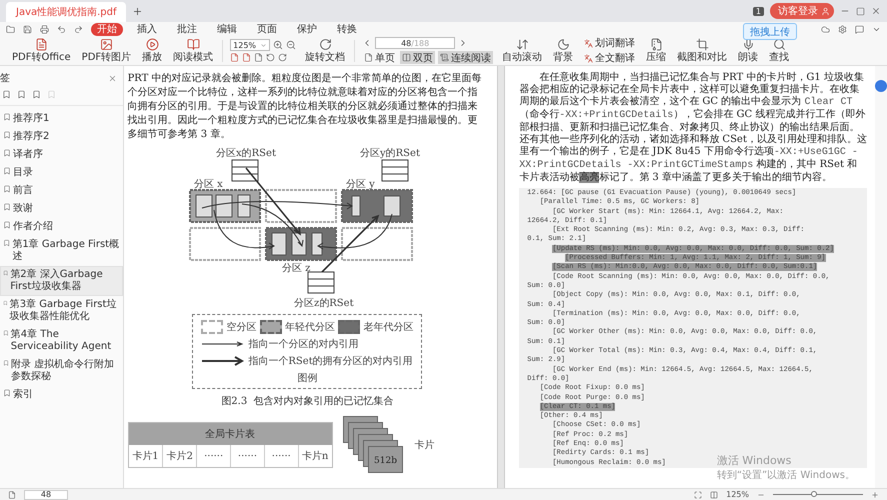  What do you see at coordinates (466, 57) in the screenshot?
I see `view-mode-button: 连续阅读` at bounding box center [466, 57].